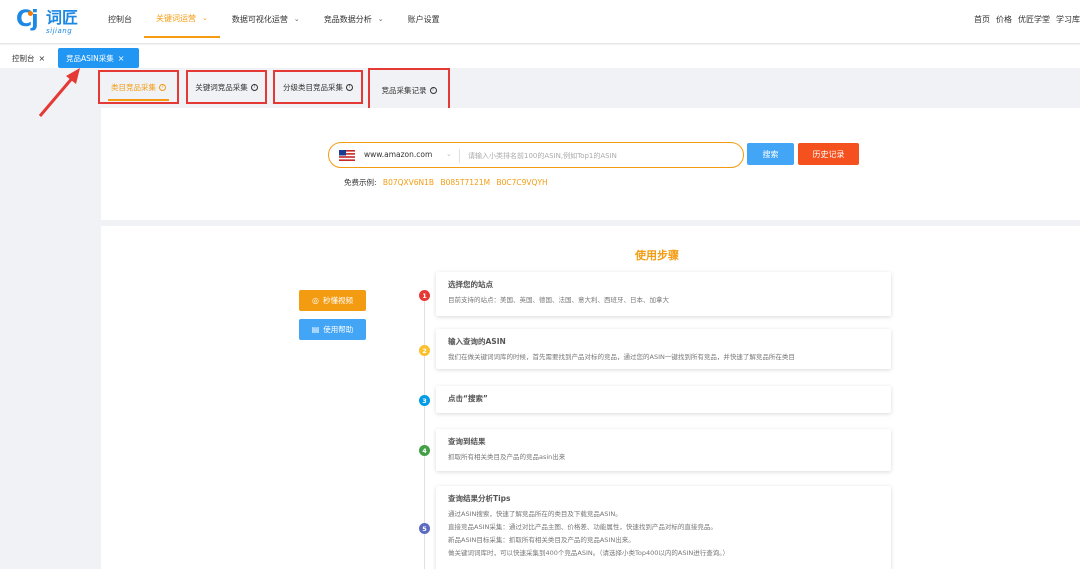 The height and width of the screenshot is (569, 1080). I want to click on step-title: 选择您的站点, so click(470, 284).